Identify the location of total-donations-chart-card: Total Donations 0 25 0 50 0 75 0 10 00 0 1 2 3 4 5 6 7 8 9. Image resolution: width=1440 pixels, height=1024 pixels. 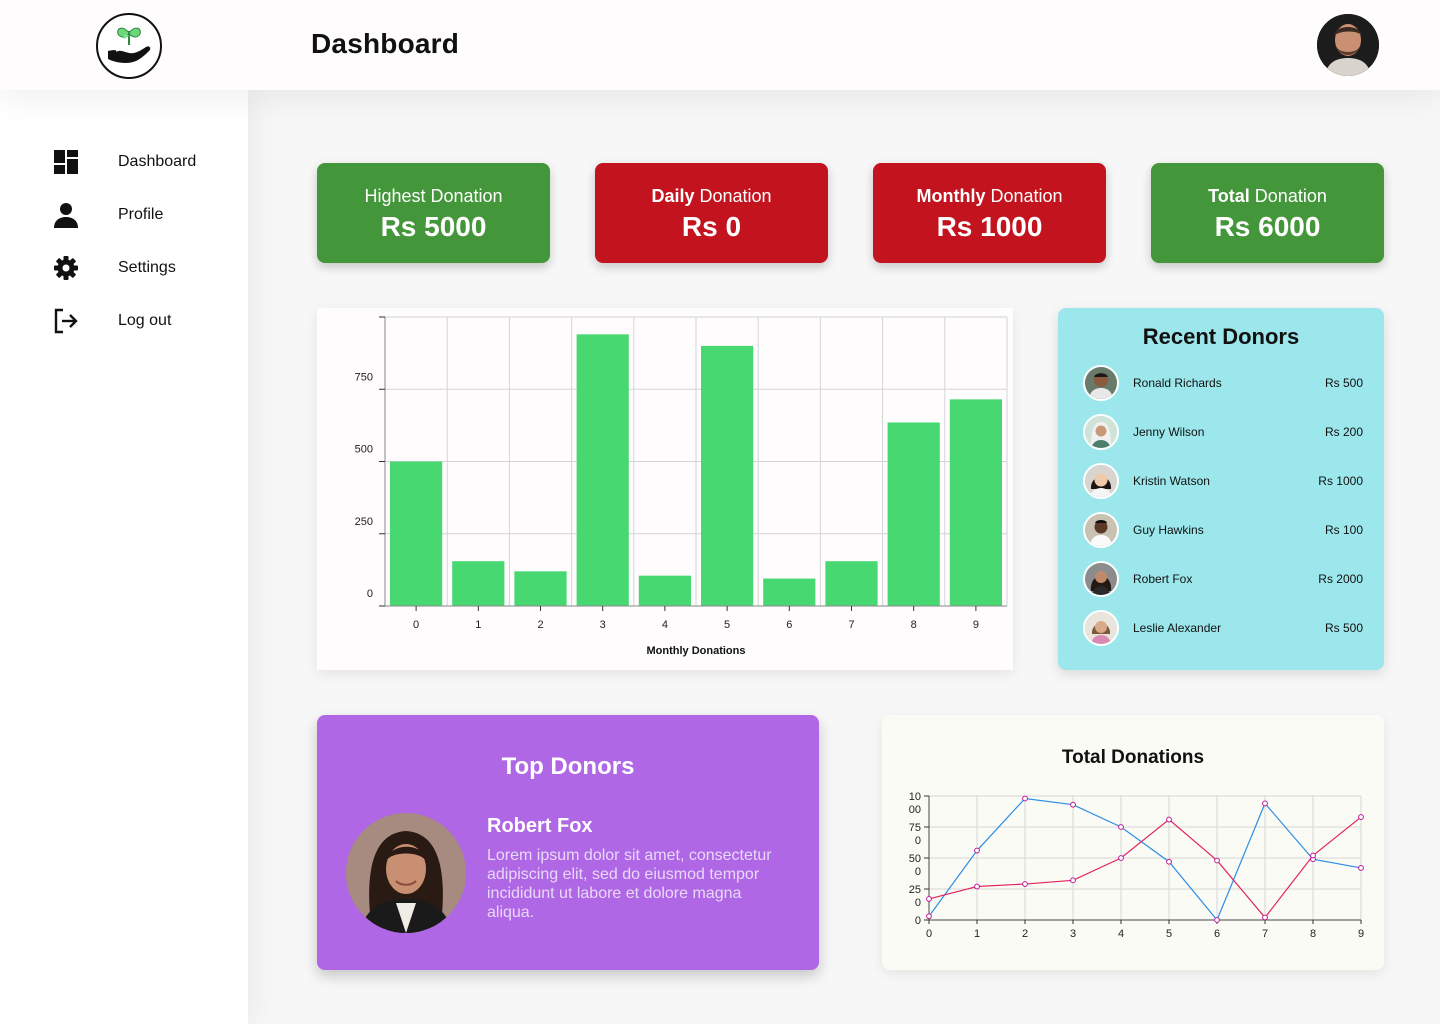
(1133, 842).